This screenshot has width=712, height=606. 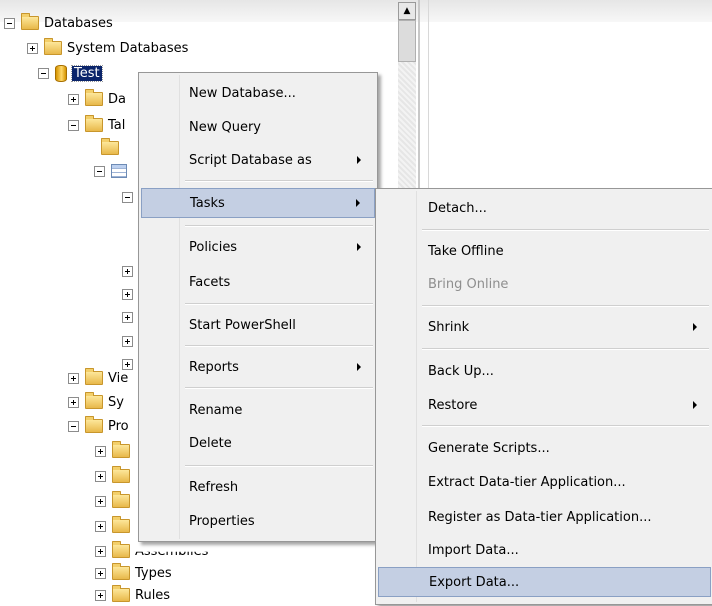 What do you see at coordinates (258, 325) in the screenshot?
I see `menu-item-start-powershell: Start PowerShell` at bounding box center [258, 325].